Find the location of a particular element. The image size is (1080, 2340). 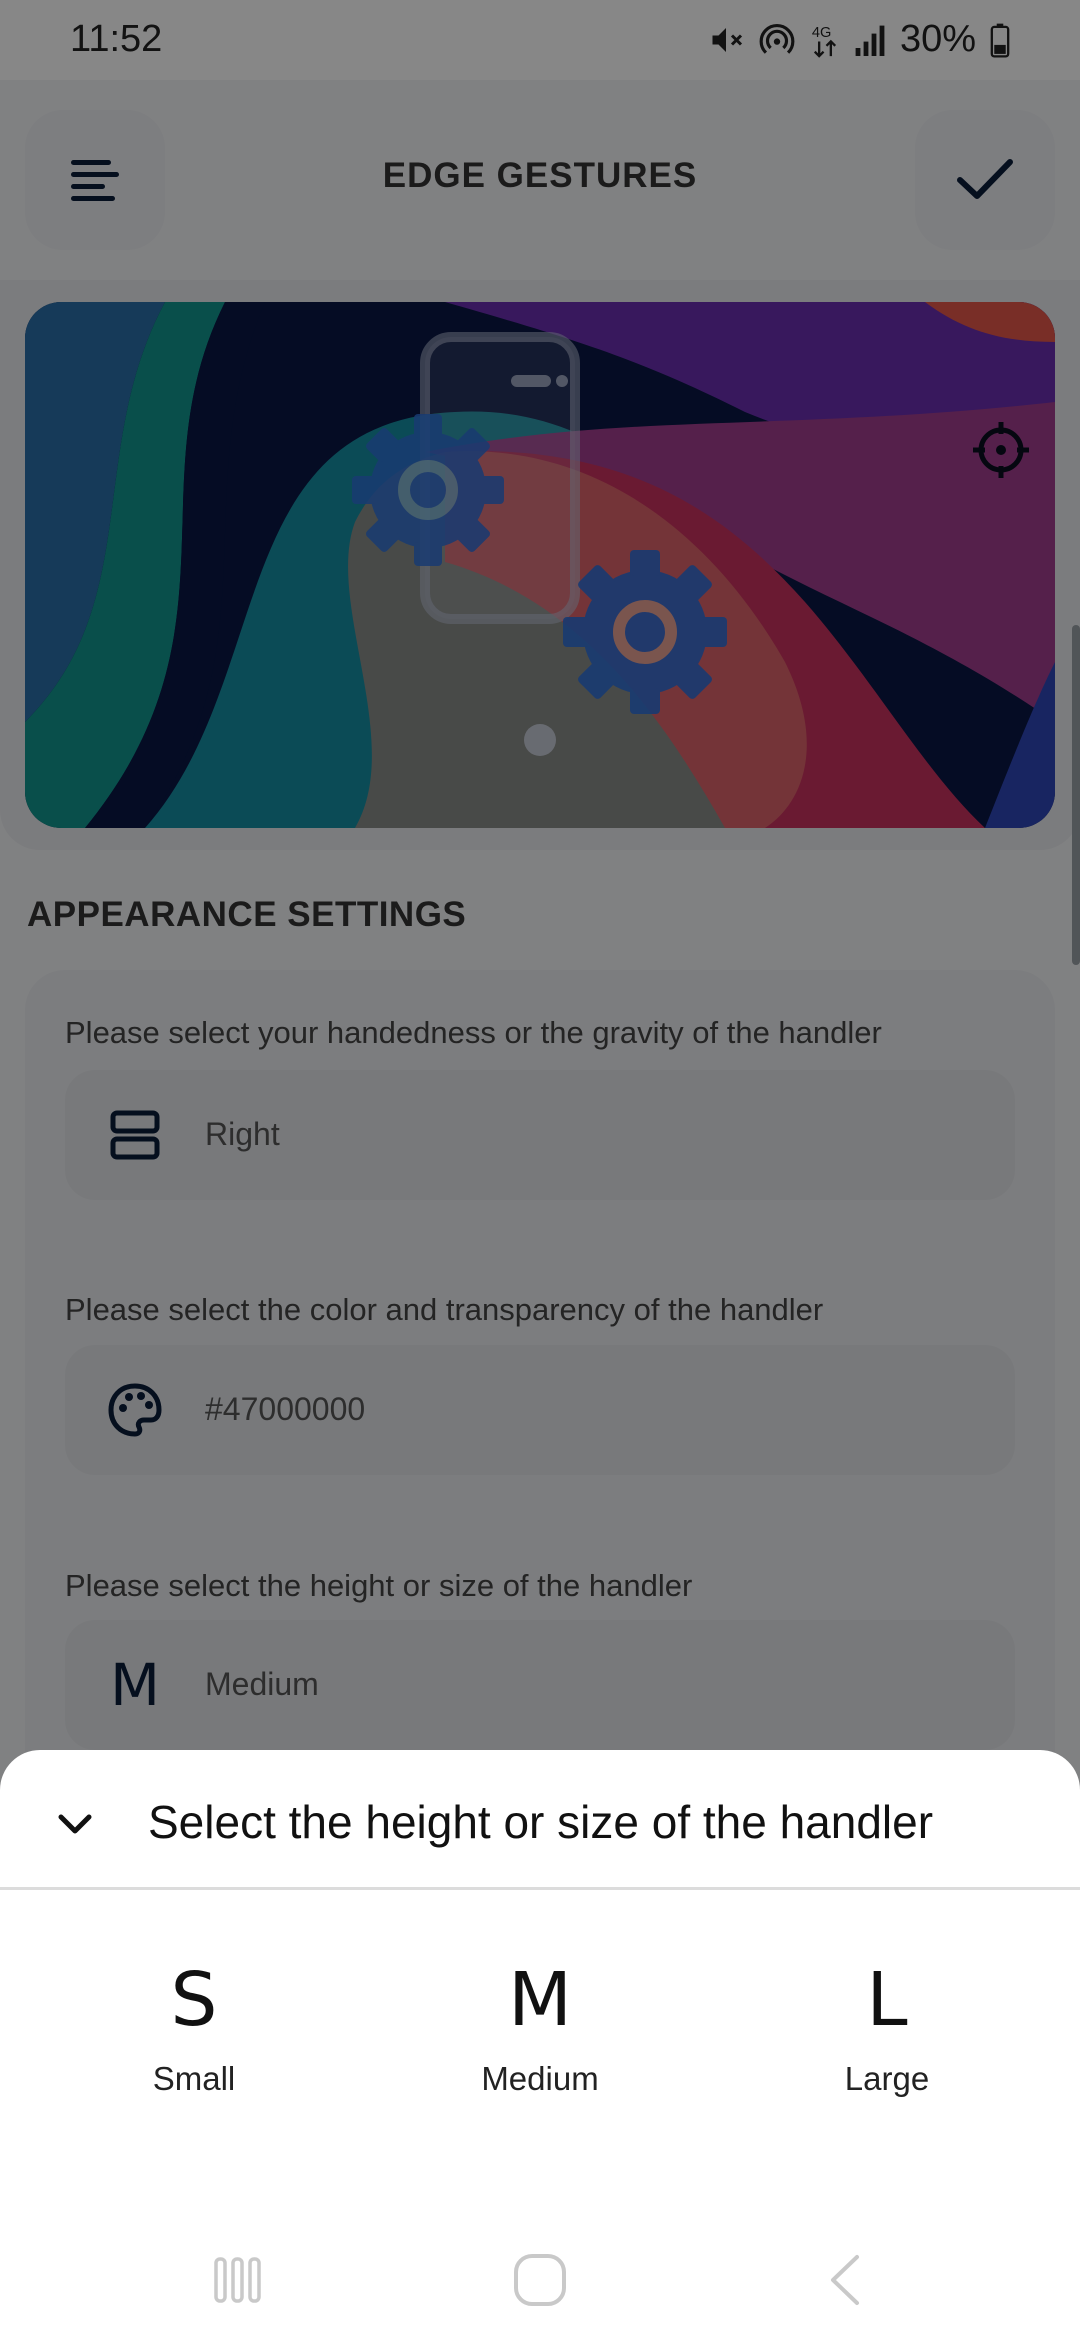

recents-button is located at coordinates (238, 2280).